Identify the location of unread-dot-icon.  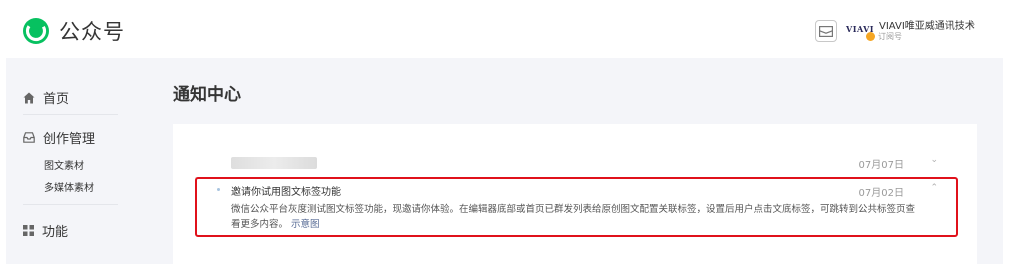
(218, 189).